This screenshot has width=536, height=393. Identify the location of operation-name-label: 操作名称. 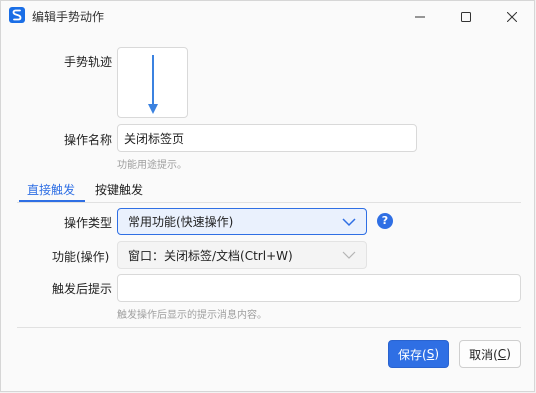
(88, 140).